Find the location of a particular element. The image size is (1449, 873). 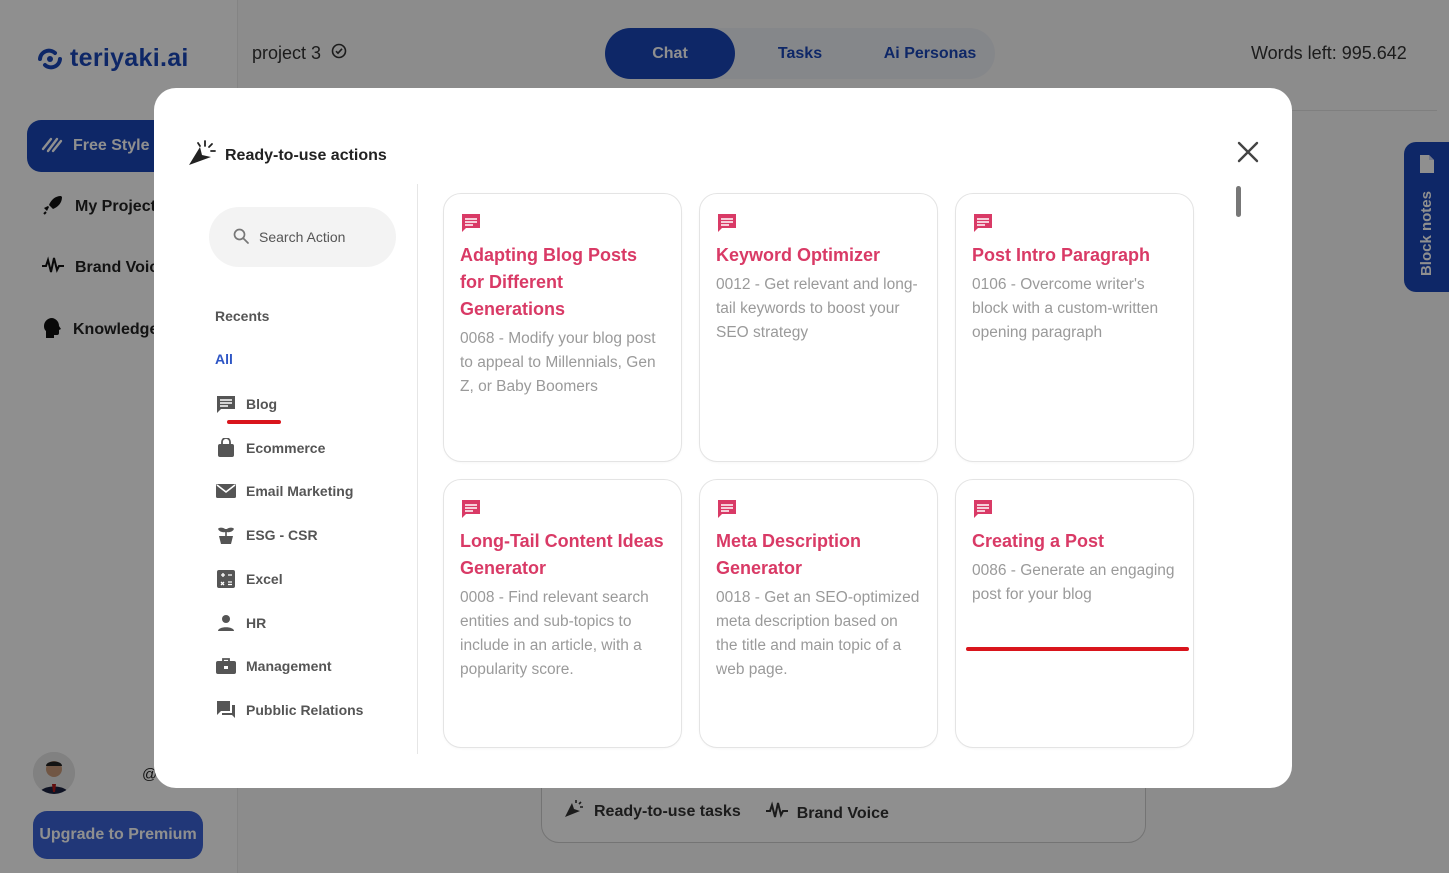

category-label: Ecommerce is located at coordinates (286, 448).